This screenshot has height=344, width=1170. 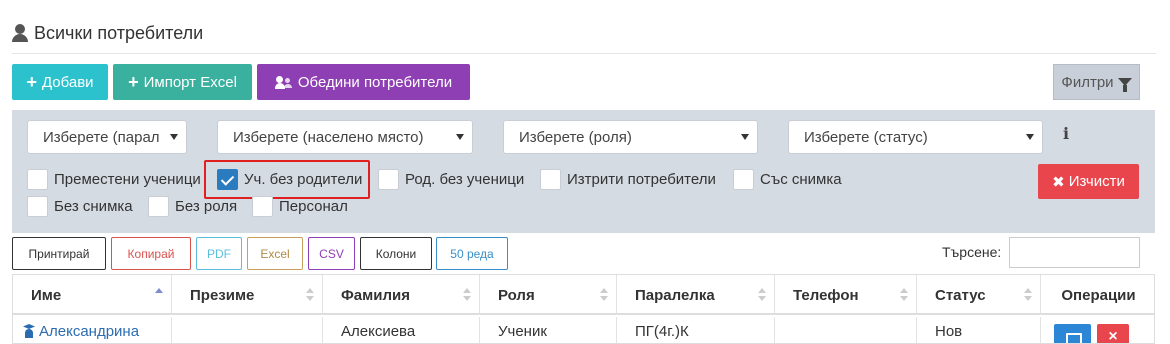 What do you see at coordinates (92, 295) in the screenshot?
I see `column-header-name: Име` at bounding box center [92, 295].